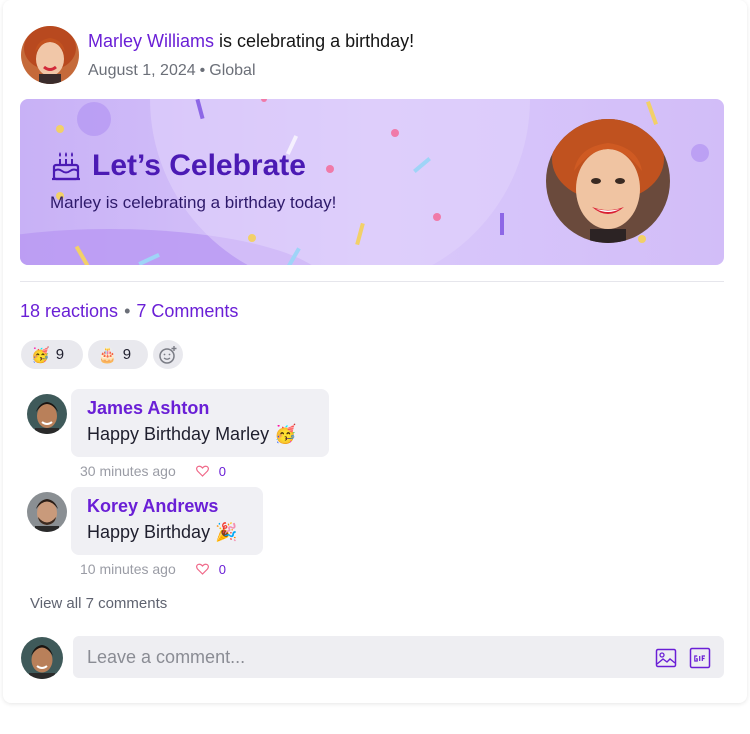 The height and width of the screenshot is (734, 750). Describe the element at coordinates (40, 355) in the screenshot. I see `party-face-icon: 🥳` at that location.